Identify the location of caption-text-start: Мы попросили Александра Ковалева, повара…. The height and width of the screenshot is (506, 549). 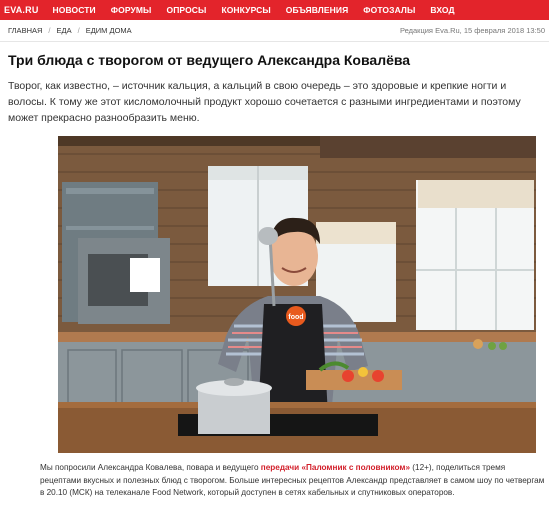
(150, 467).